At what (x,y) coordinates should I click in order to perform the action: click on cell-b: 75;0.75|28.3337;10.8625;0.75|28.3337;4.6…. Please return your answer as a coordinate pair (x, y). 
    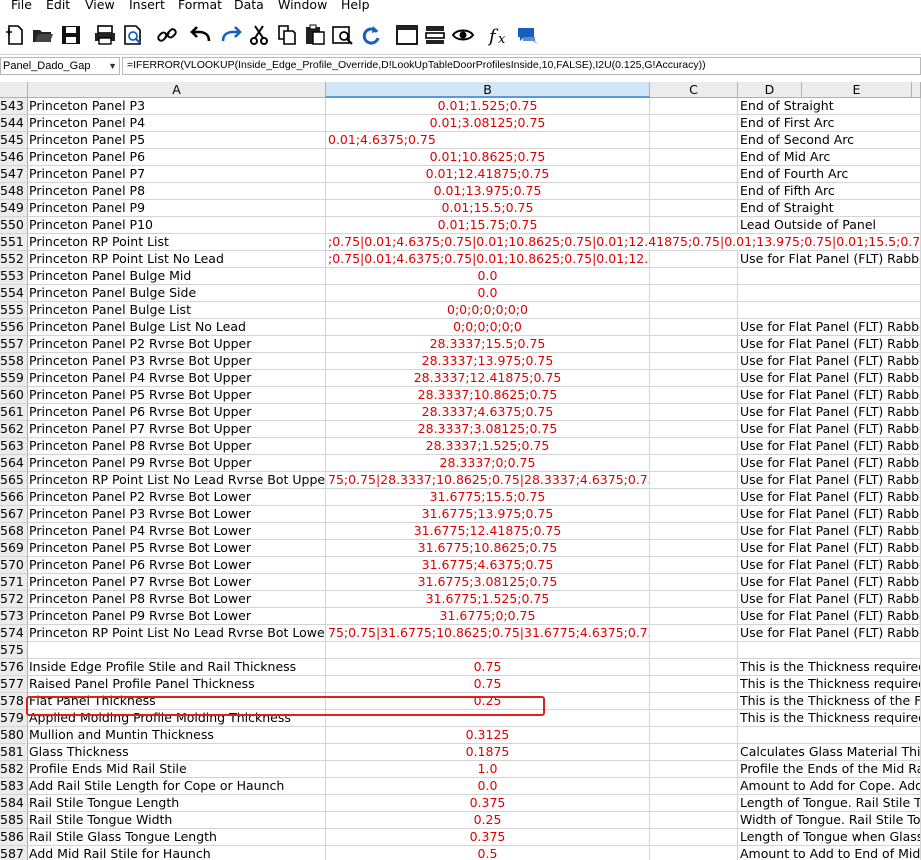
    Looking at the image, I should click on (488, 480).